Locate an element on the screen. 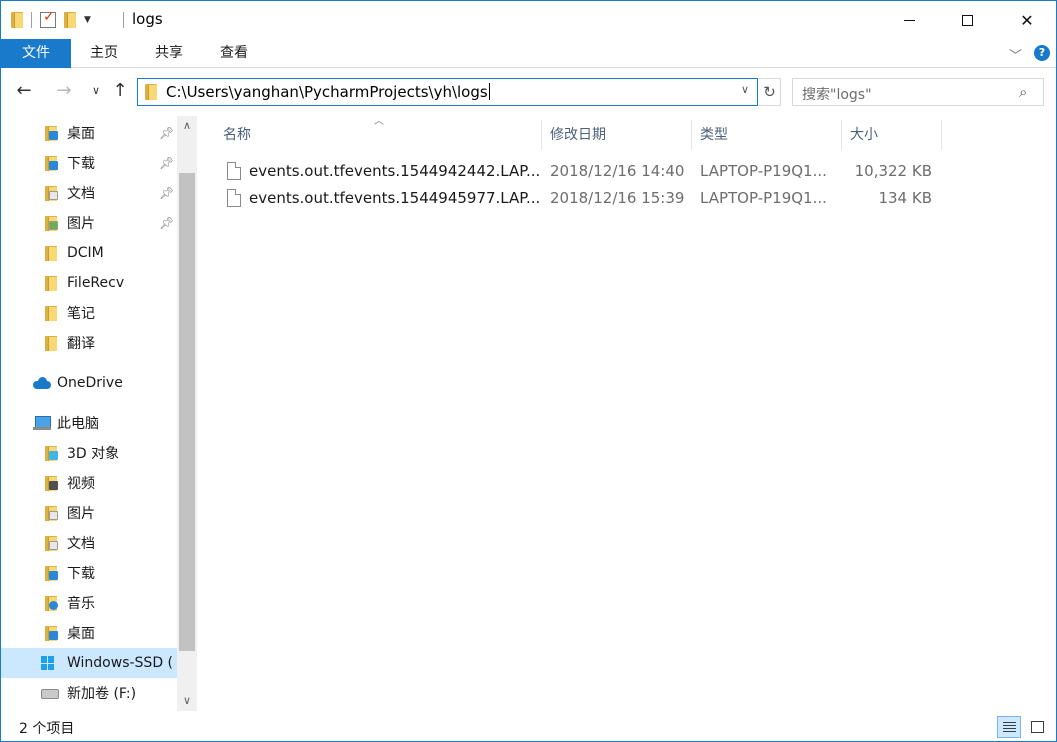 The height and width of the screenshot is (742, 1057). nav-item-desktop-pc: 桌面 is located at coordinates (89, 633).